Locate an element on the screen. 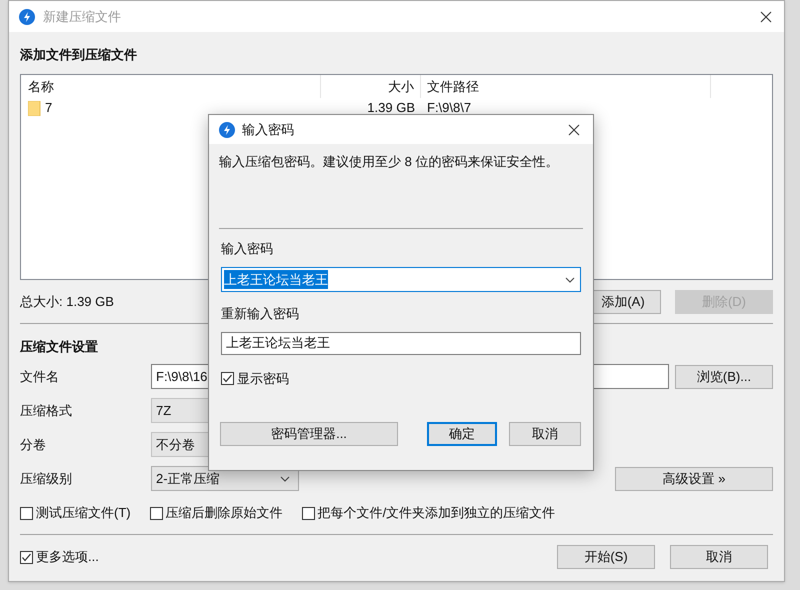 This screenshot has width=800, height=590. column-header: 大小 is located at coordinates (371, 86).